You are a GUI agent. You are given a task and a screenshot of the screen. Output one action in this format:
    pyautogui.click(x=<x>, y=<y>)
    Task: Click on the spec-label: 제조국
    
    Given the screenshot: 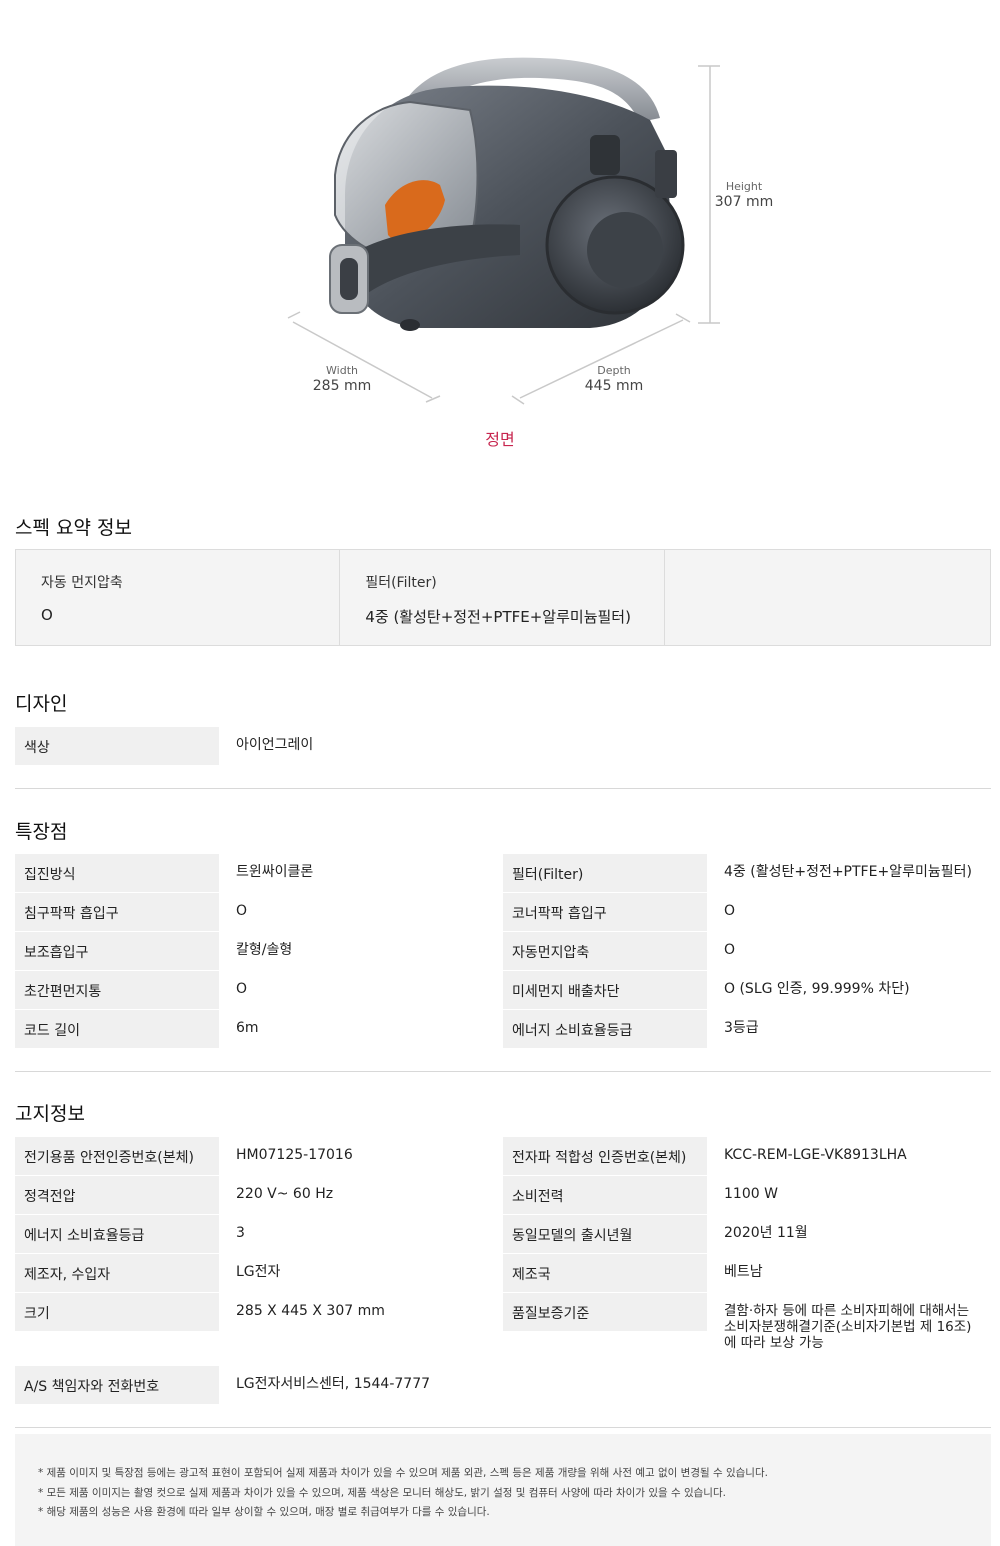 What is the action you would take?
    pyautogui.click(x=605, y=1273)
    